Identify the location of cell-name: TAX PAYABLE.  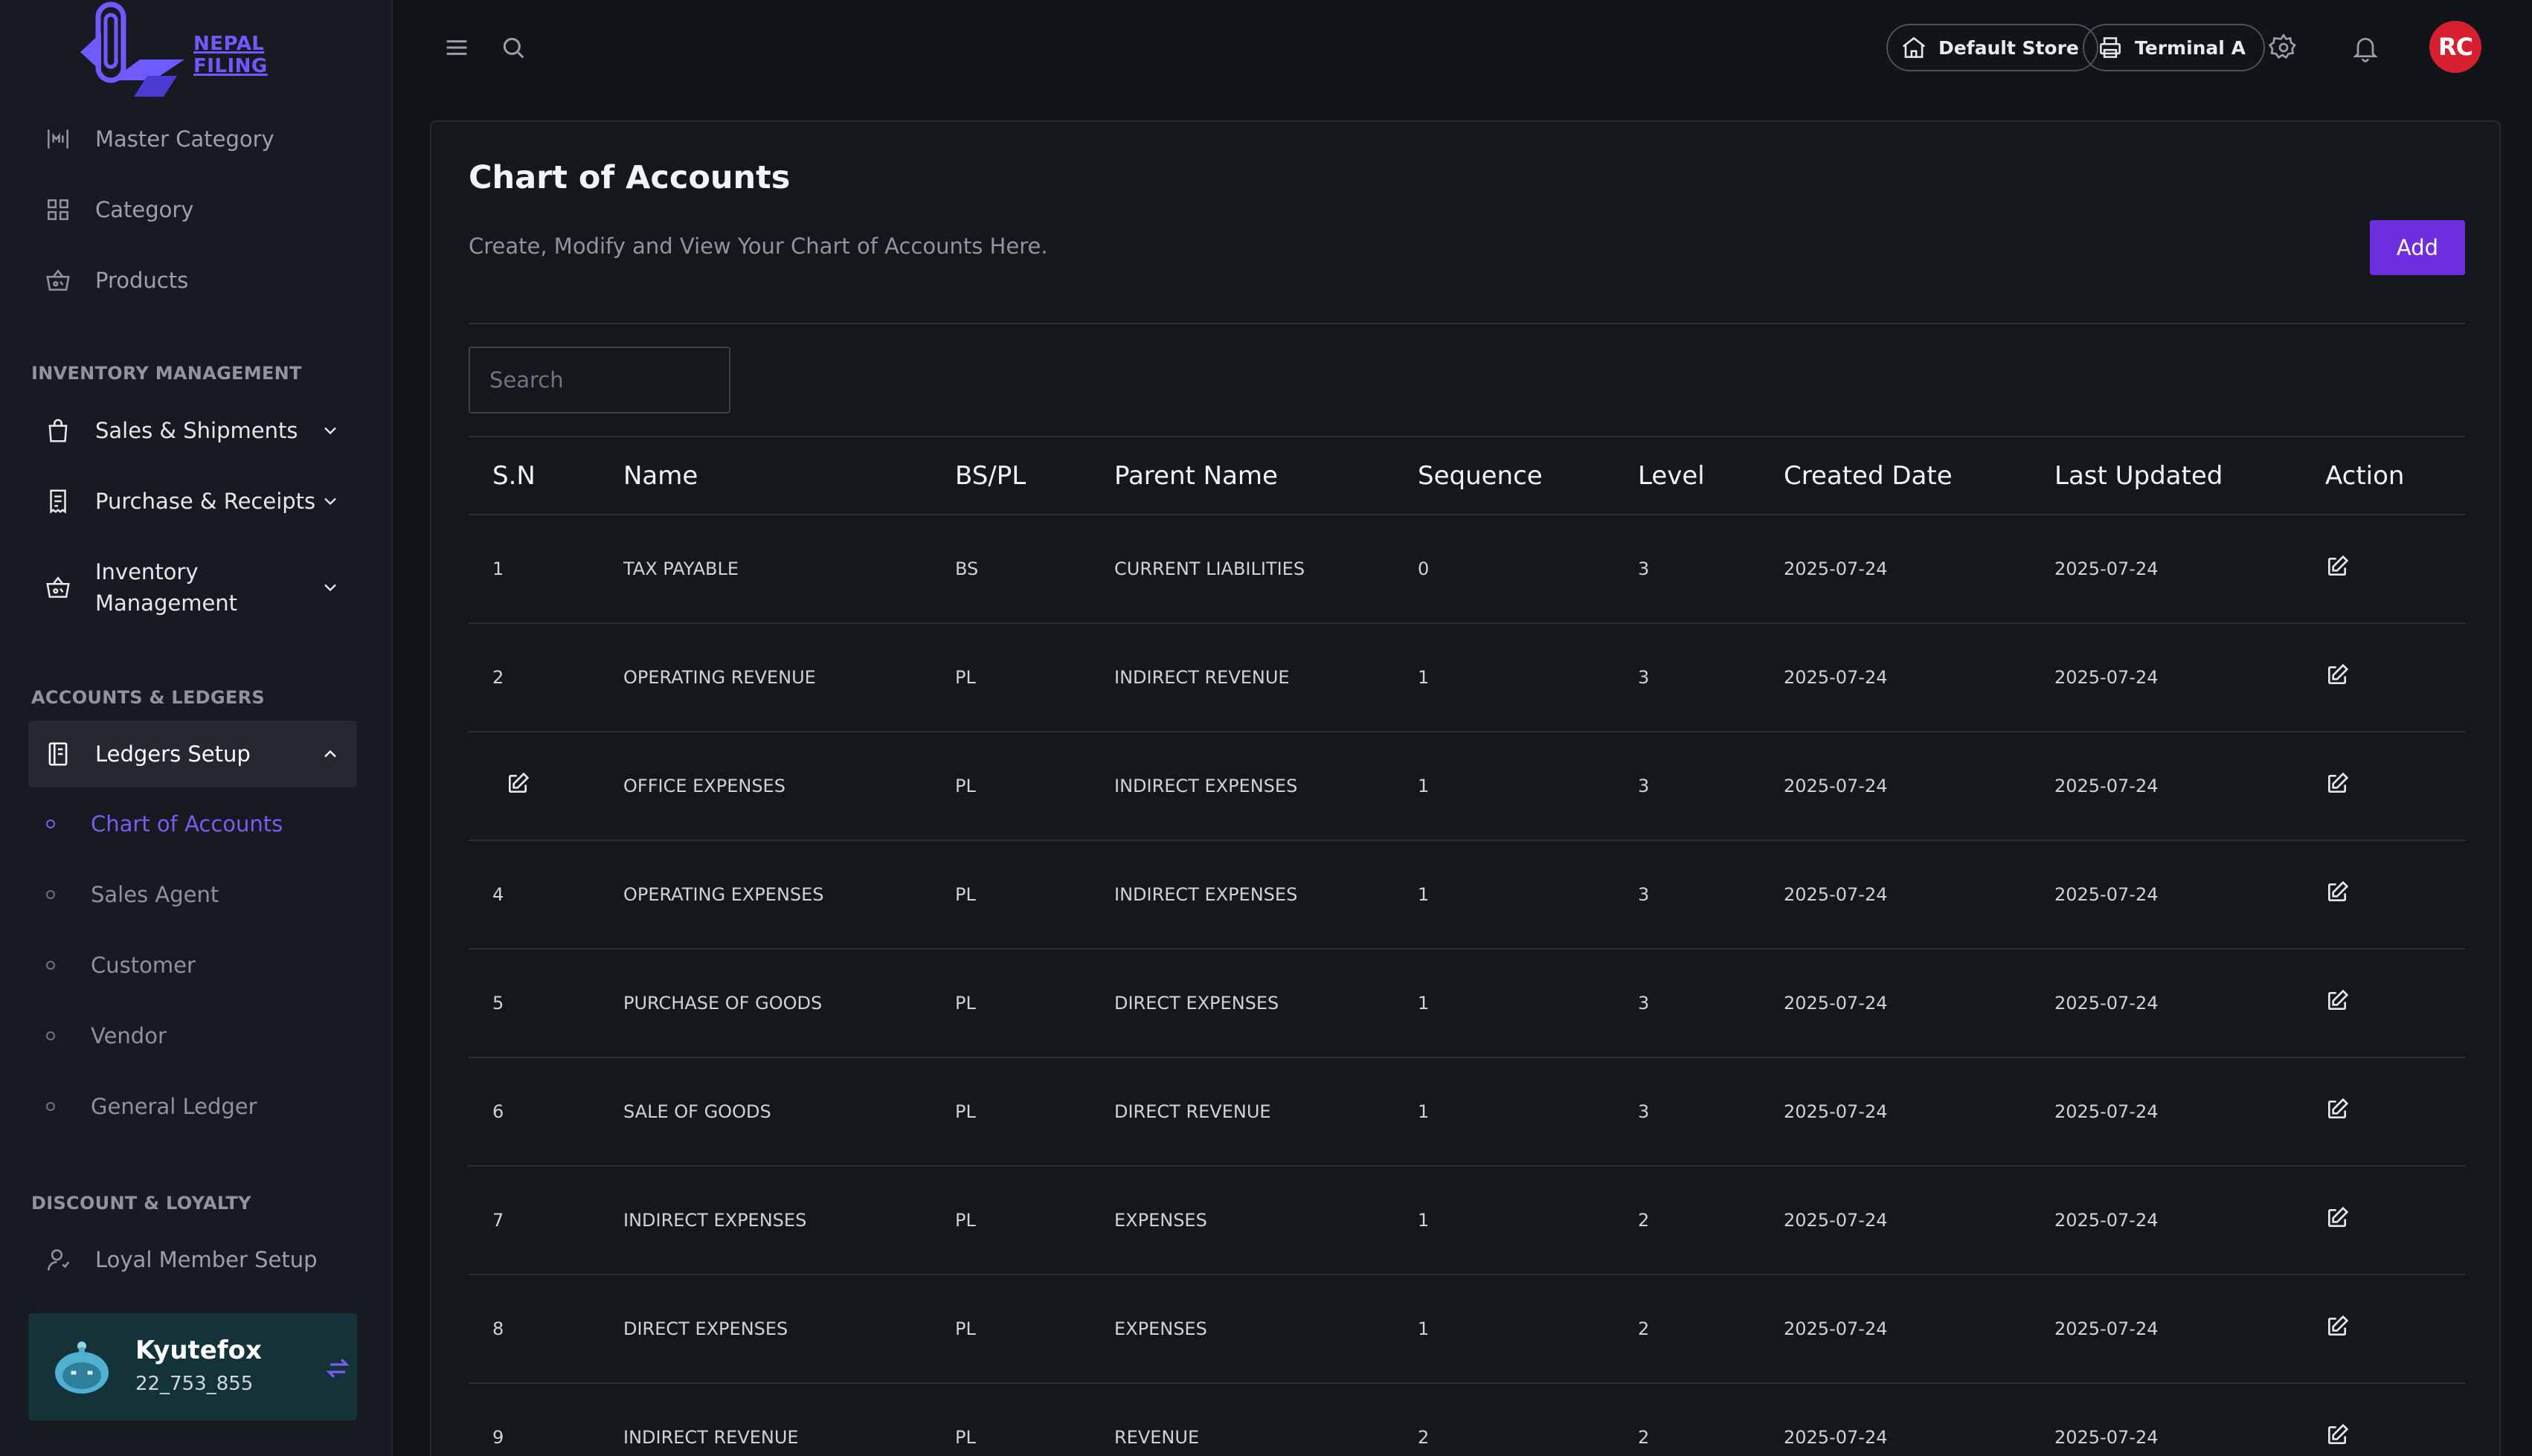
(766, 570).